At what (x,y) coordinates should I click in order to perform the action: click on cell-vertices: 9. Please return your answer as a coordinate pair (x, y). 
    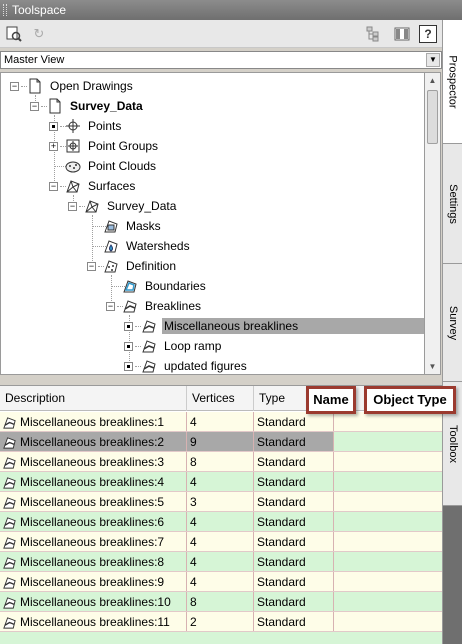
    Looking at the image, I should click on (220, 442).